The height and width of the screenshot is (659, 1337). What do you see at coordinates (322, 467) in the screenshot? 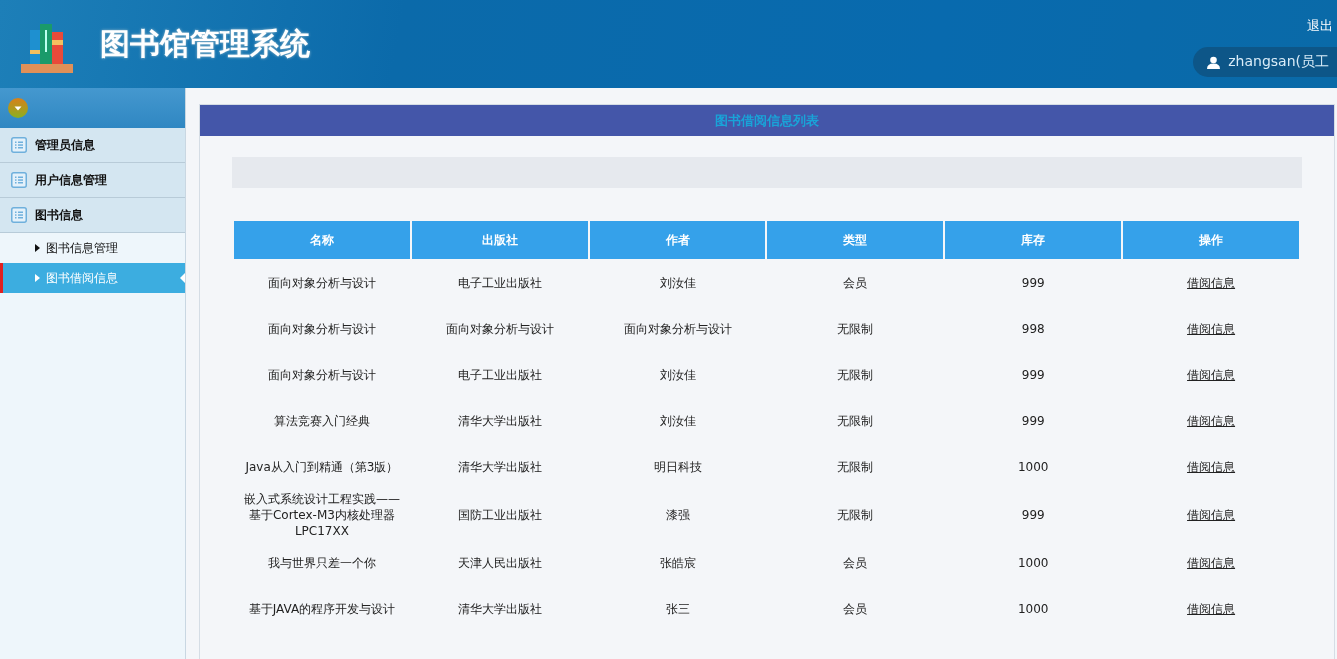
I see `table-cell: Java从入门到精通（第3版）` at bounding box center [322, 467].